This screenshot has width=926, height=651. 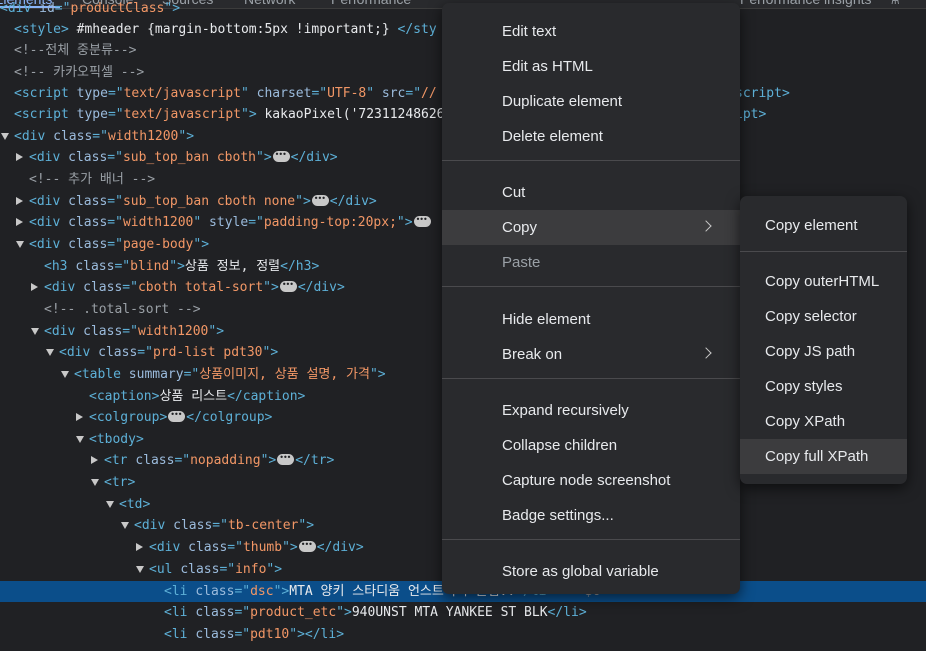 What do you see at coordinates (810, 351) in the screenshot?
I see `menu-item-label: Copy JS path` at bounding box center [810, 351].